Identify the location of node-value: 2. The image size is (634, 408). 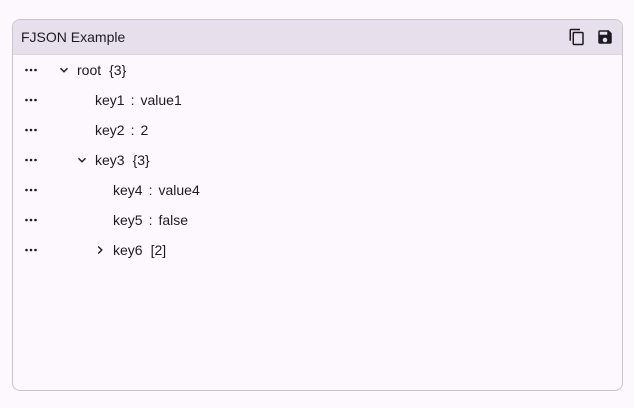
(144, 130).